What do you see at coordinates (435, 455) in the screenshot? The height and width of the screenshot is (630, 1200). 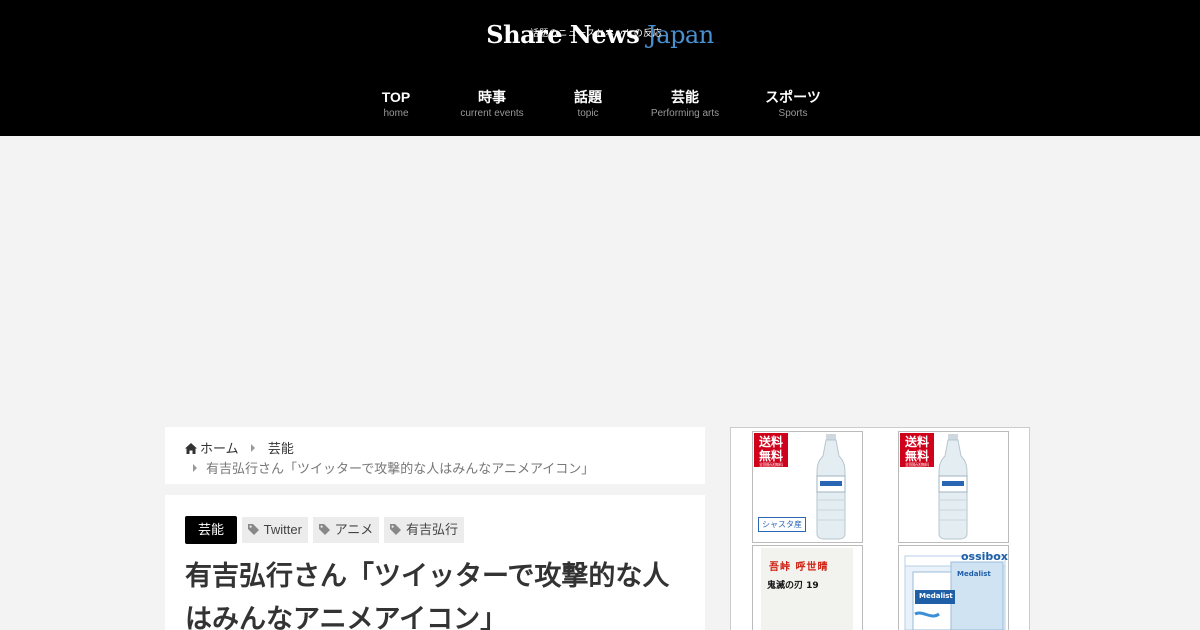 I see `breadcrumb: ホーム 芸能 有吉弘行さん「ツイッターで攻撃的な人はみんなアニメアイコン」` at bounding box center [435, 455].